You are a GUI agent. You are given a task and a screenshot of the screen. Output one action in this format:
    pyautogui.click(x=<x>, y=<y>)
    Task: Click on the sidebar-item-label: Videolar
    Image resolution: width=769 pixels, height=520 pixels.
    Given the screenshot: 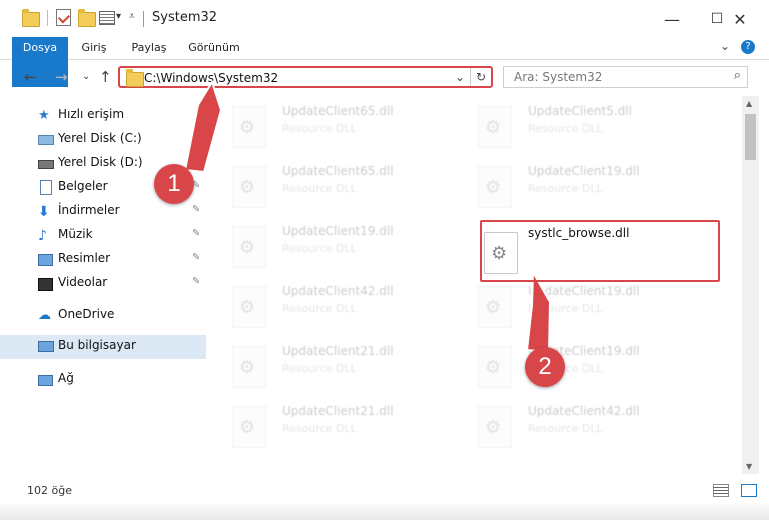 What is the action you would take?
    pyautogui.click(x=83, y=282)
    